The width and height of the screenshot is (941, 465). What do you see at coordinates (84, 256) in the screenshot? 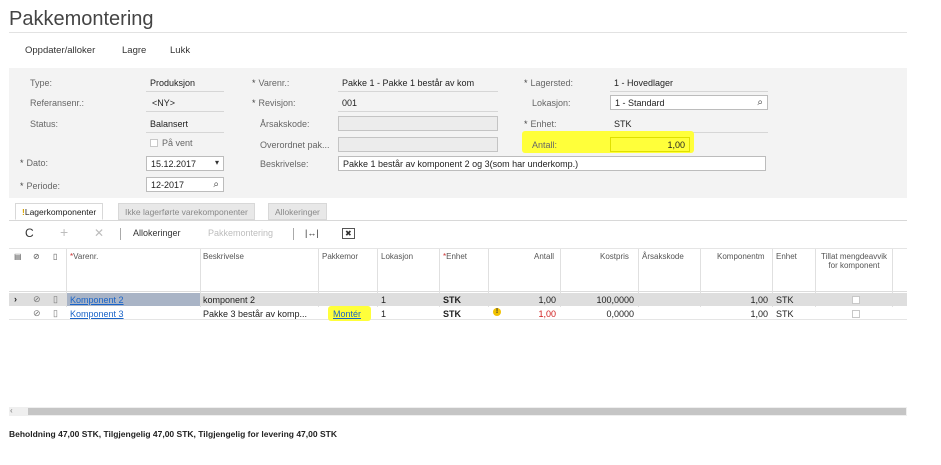
I see `col-item: *Varenr.` at bounding box center [84, 256].